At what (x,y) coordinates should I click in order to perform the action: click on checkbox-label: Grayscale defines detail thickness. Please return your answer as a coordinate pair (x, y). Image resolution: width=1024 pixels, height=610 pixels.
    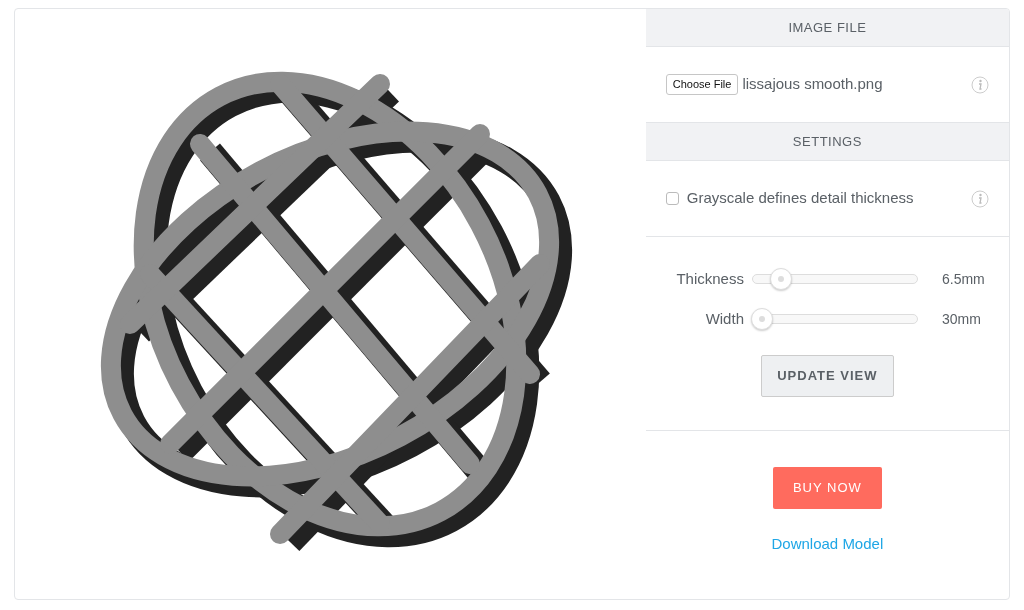
    Looking at the image, I should click on (800, 198).